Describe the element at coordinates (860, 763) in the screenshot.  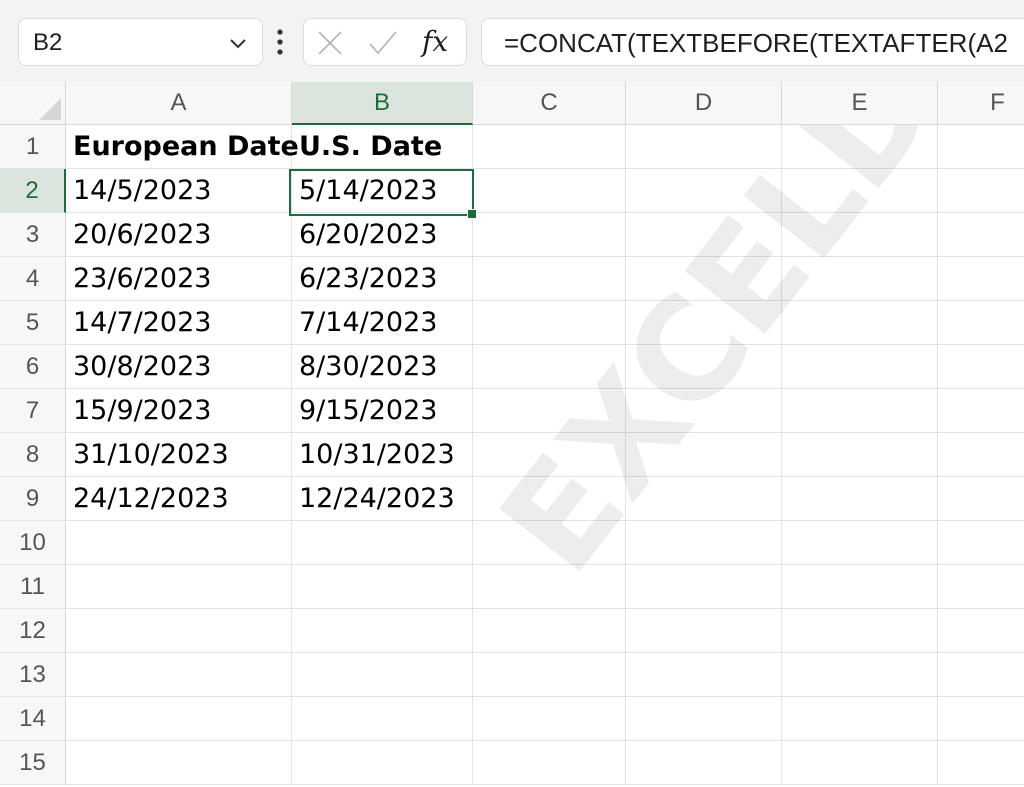
I see `cell-e15` at that location.